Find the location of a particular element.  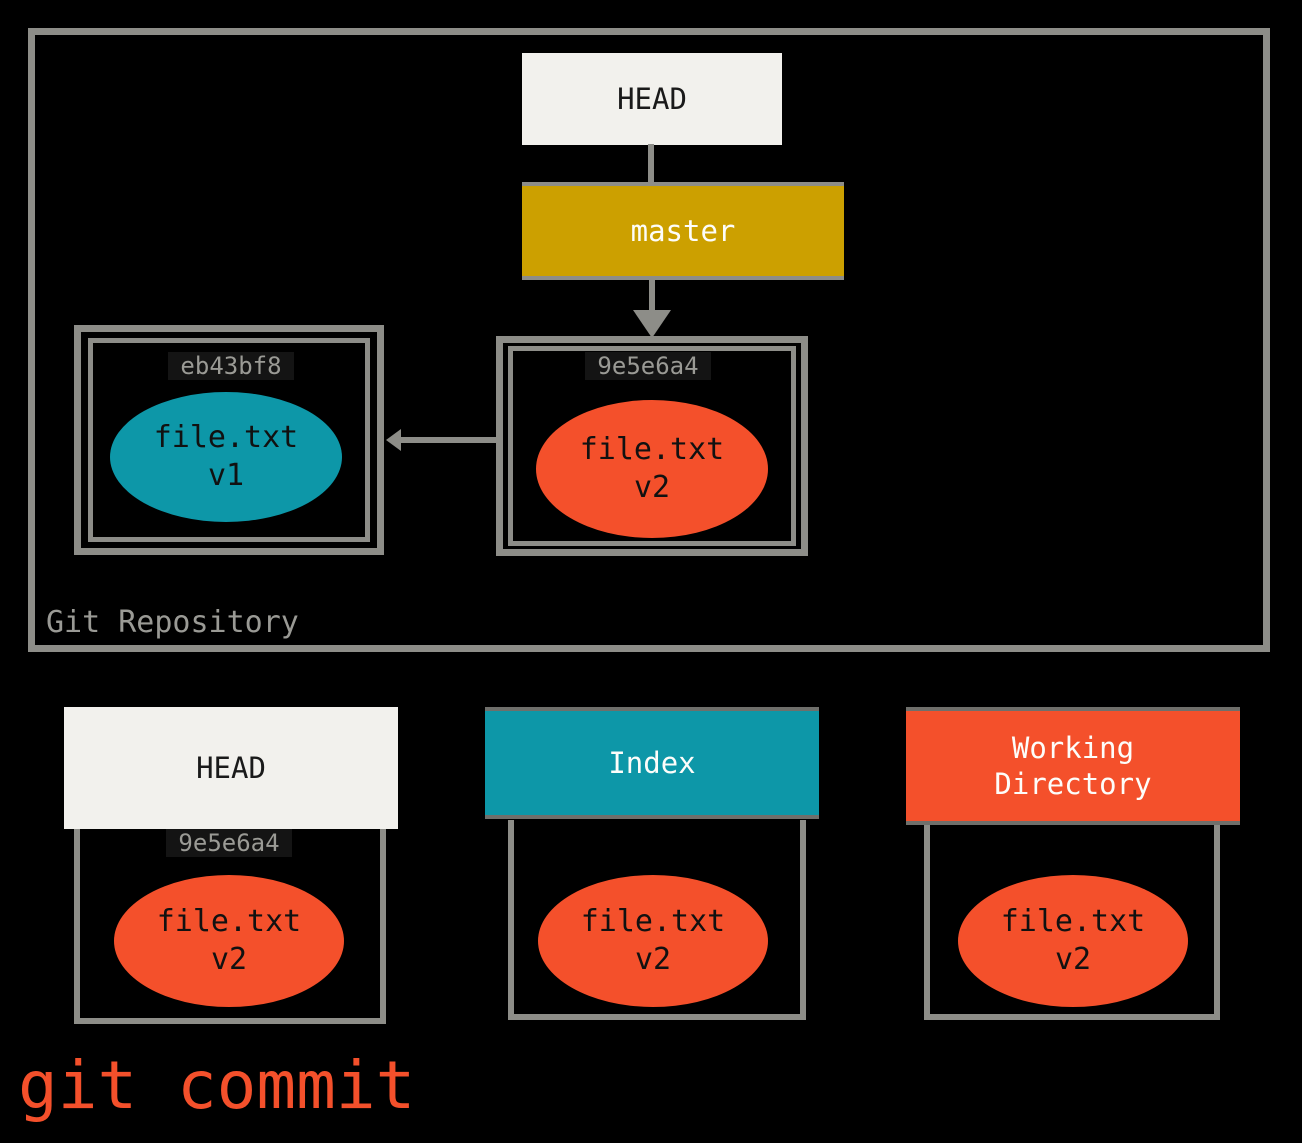

head-area-blob: file.txt v2 is located at coordinates (229, 941).